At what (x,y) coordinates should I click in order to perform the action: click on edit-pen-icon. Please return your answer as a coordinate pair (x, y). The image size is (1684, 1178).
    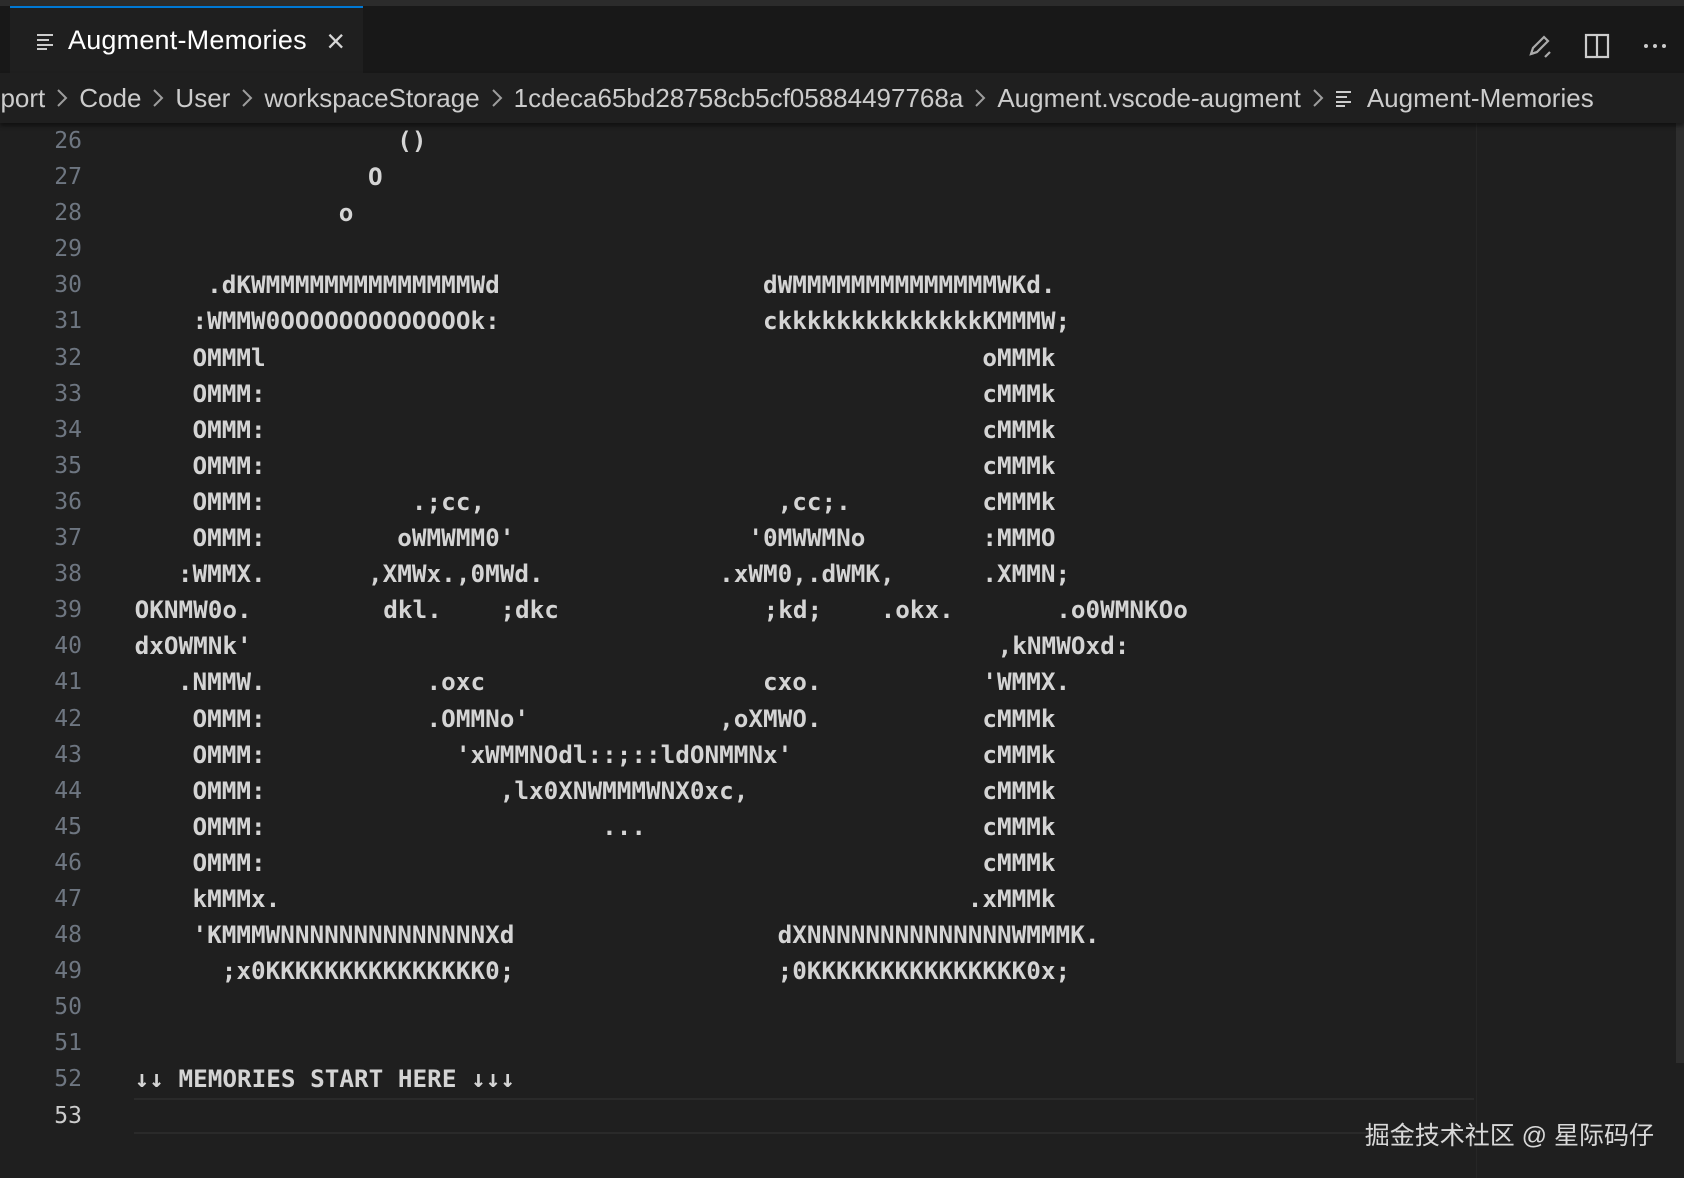
    Looking at the image, I should click on (1539, 46).